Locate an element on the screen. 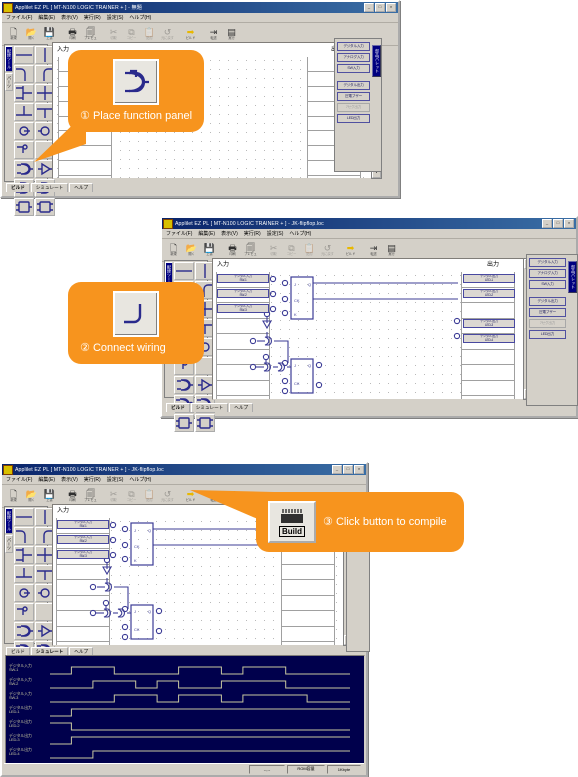 The image size is (578, 777). palette-tabs: 配線ツールパーツ is located at coordinates (9, 113).